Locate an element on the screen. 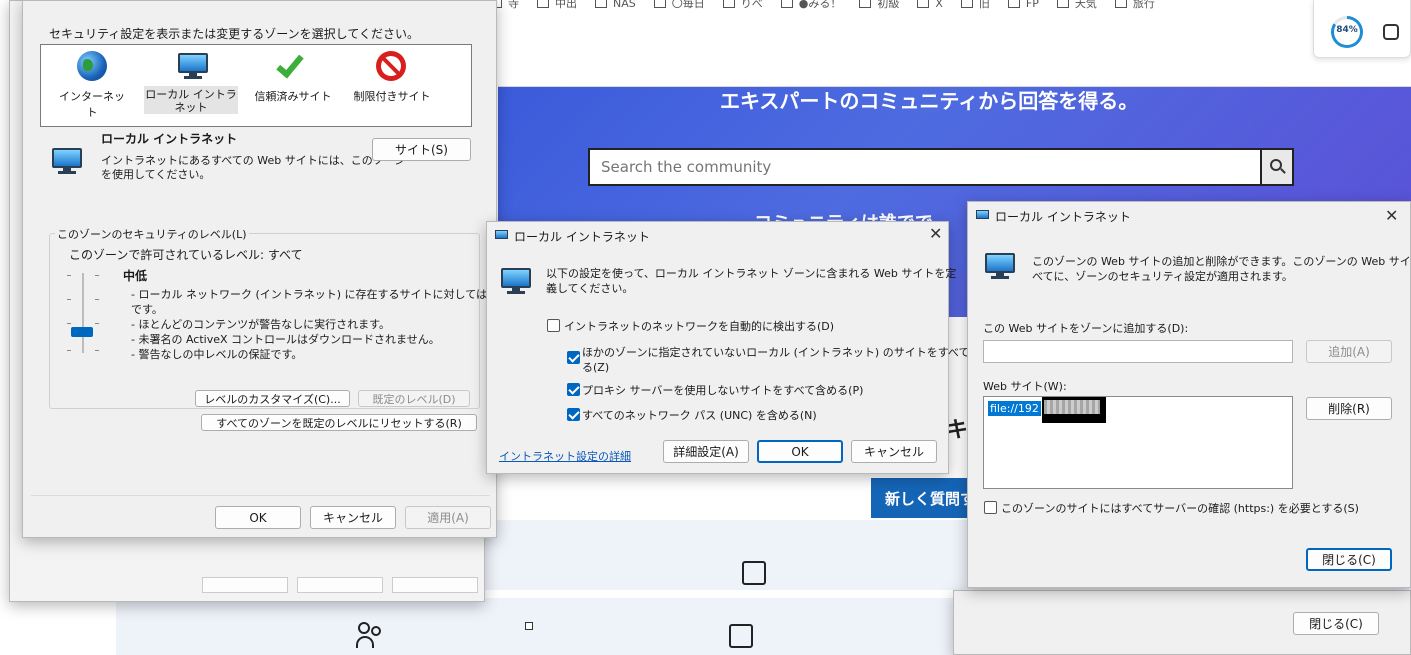 This screenshot has height=655, width=1411. security-level-name: 中低 is located at coordinates (135, 276).